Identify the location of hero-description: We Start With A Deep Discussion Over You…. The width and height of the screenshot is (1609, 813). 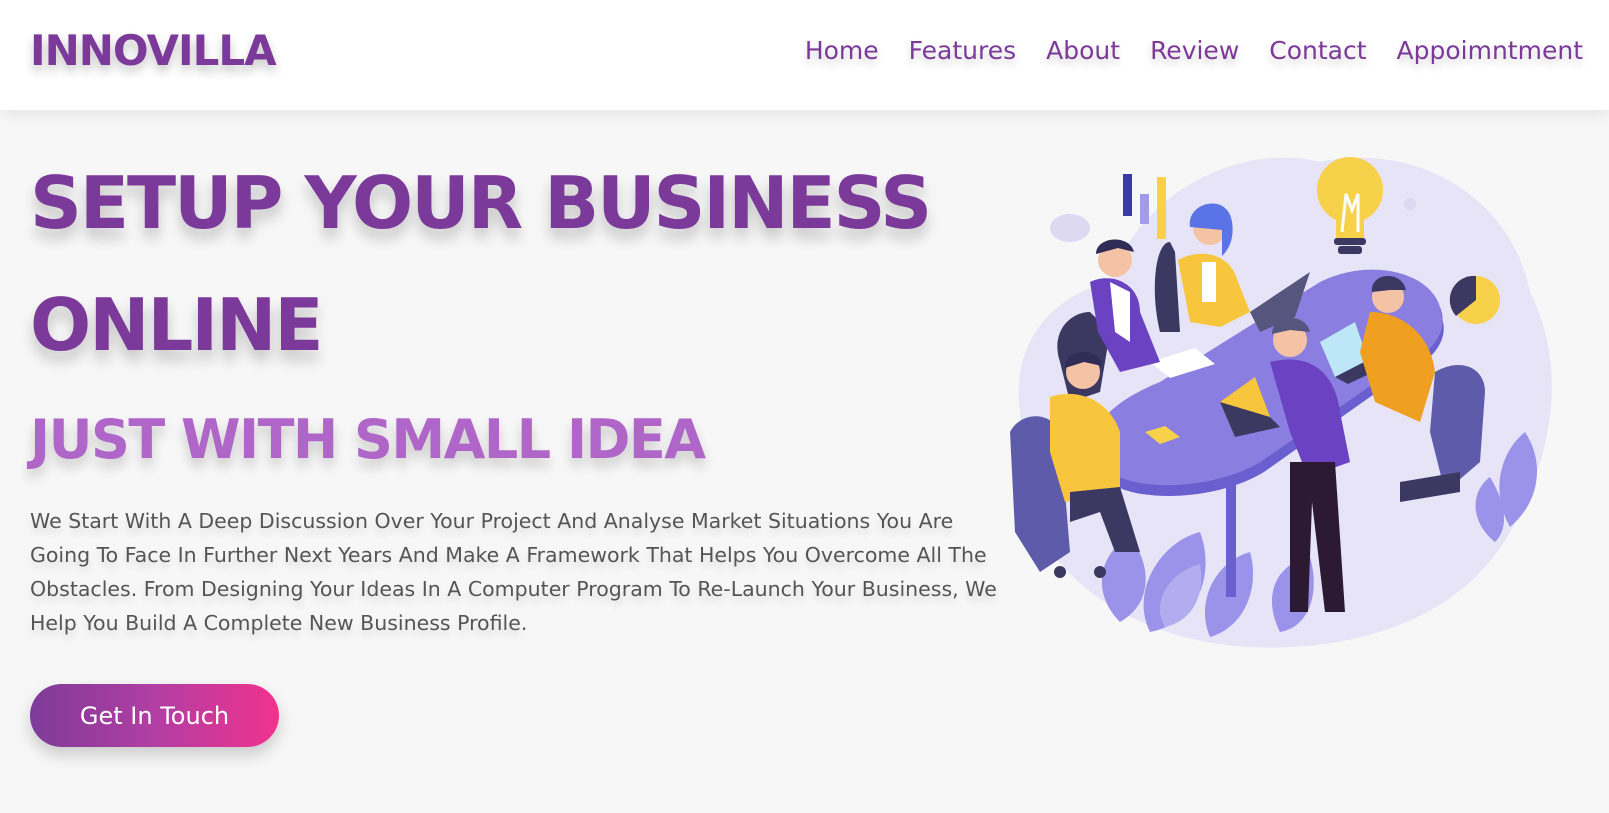
(513, 572).